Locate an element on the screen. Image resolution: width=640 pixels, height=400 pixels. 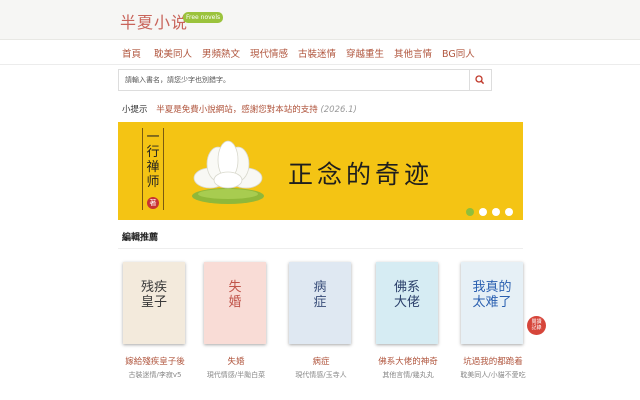
book-meta: 現代情感/半颱白菜 is located at coordinates (236, 375).